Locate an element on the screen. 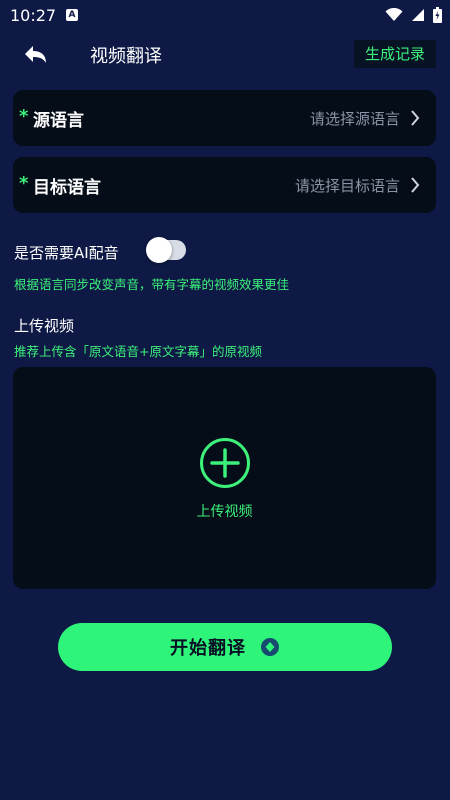  start-translation-button: 开始翻译 is located at coordinates (225, 647).